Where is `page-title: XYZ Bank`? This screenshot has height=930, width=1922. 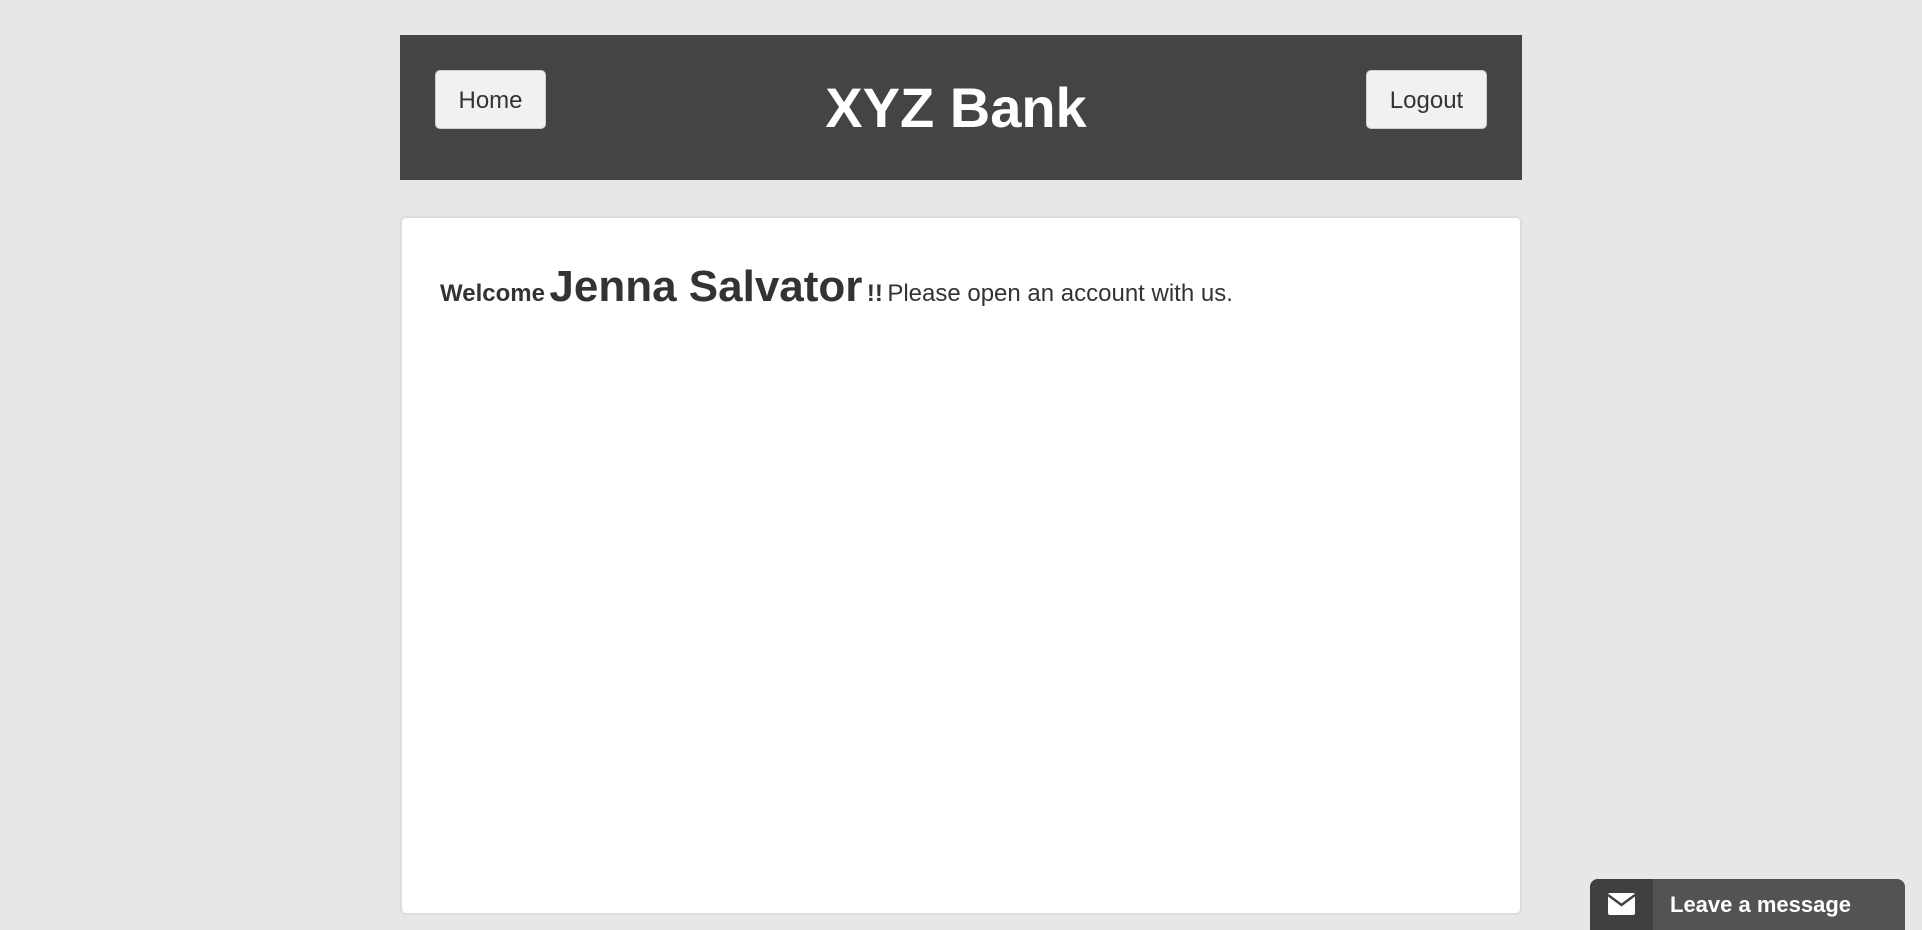 page-title: XYZ Bank is located at coordinates (956, 107).